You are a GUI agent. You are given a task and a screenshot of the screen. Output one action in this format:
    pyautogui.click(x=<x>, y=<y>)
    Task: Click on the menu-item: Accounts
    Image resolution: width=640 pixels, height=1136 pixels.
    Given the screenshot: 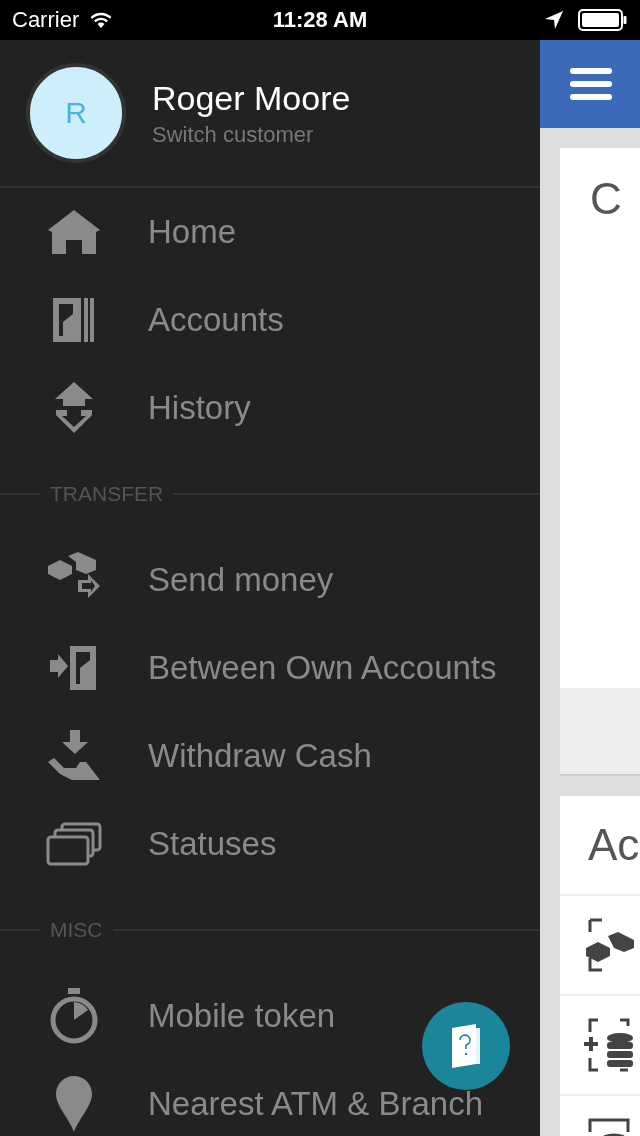 What is the action you would take?
    pyautogui.click(x=270, y=320)
    